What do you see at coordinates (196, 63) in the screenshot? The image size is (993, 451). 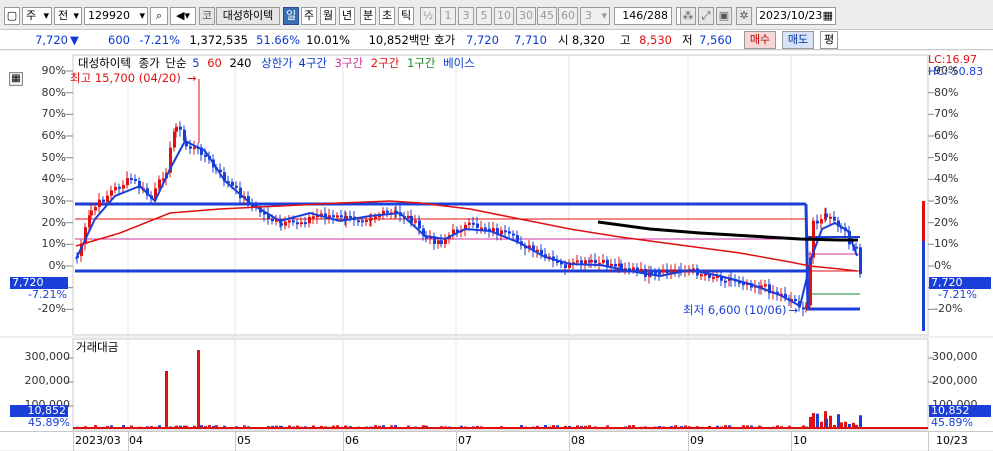 I see `legend-ma5: 5` at bounding box center [196, 63].